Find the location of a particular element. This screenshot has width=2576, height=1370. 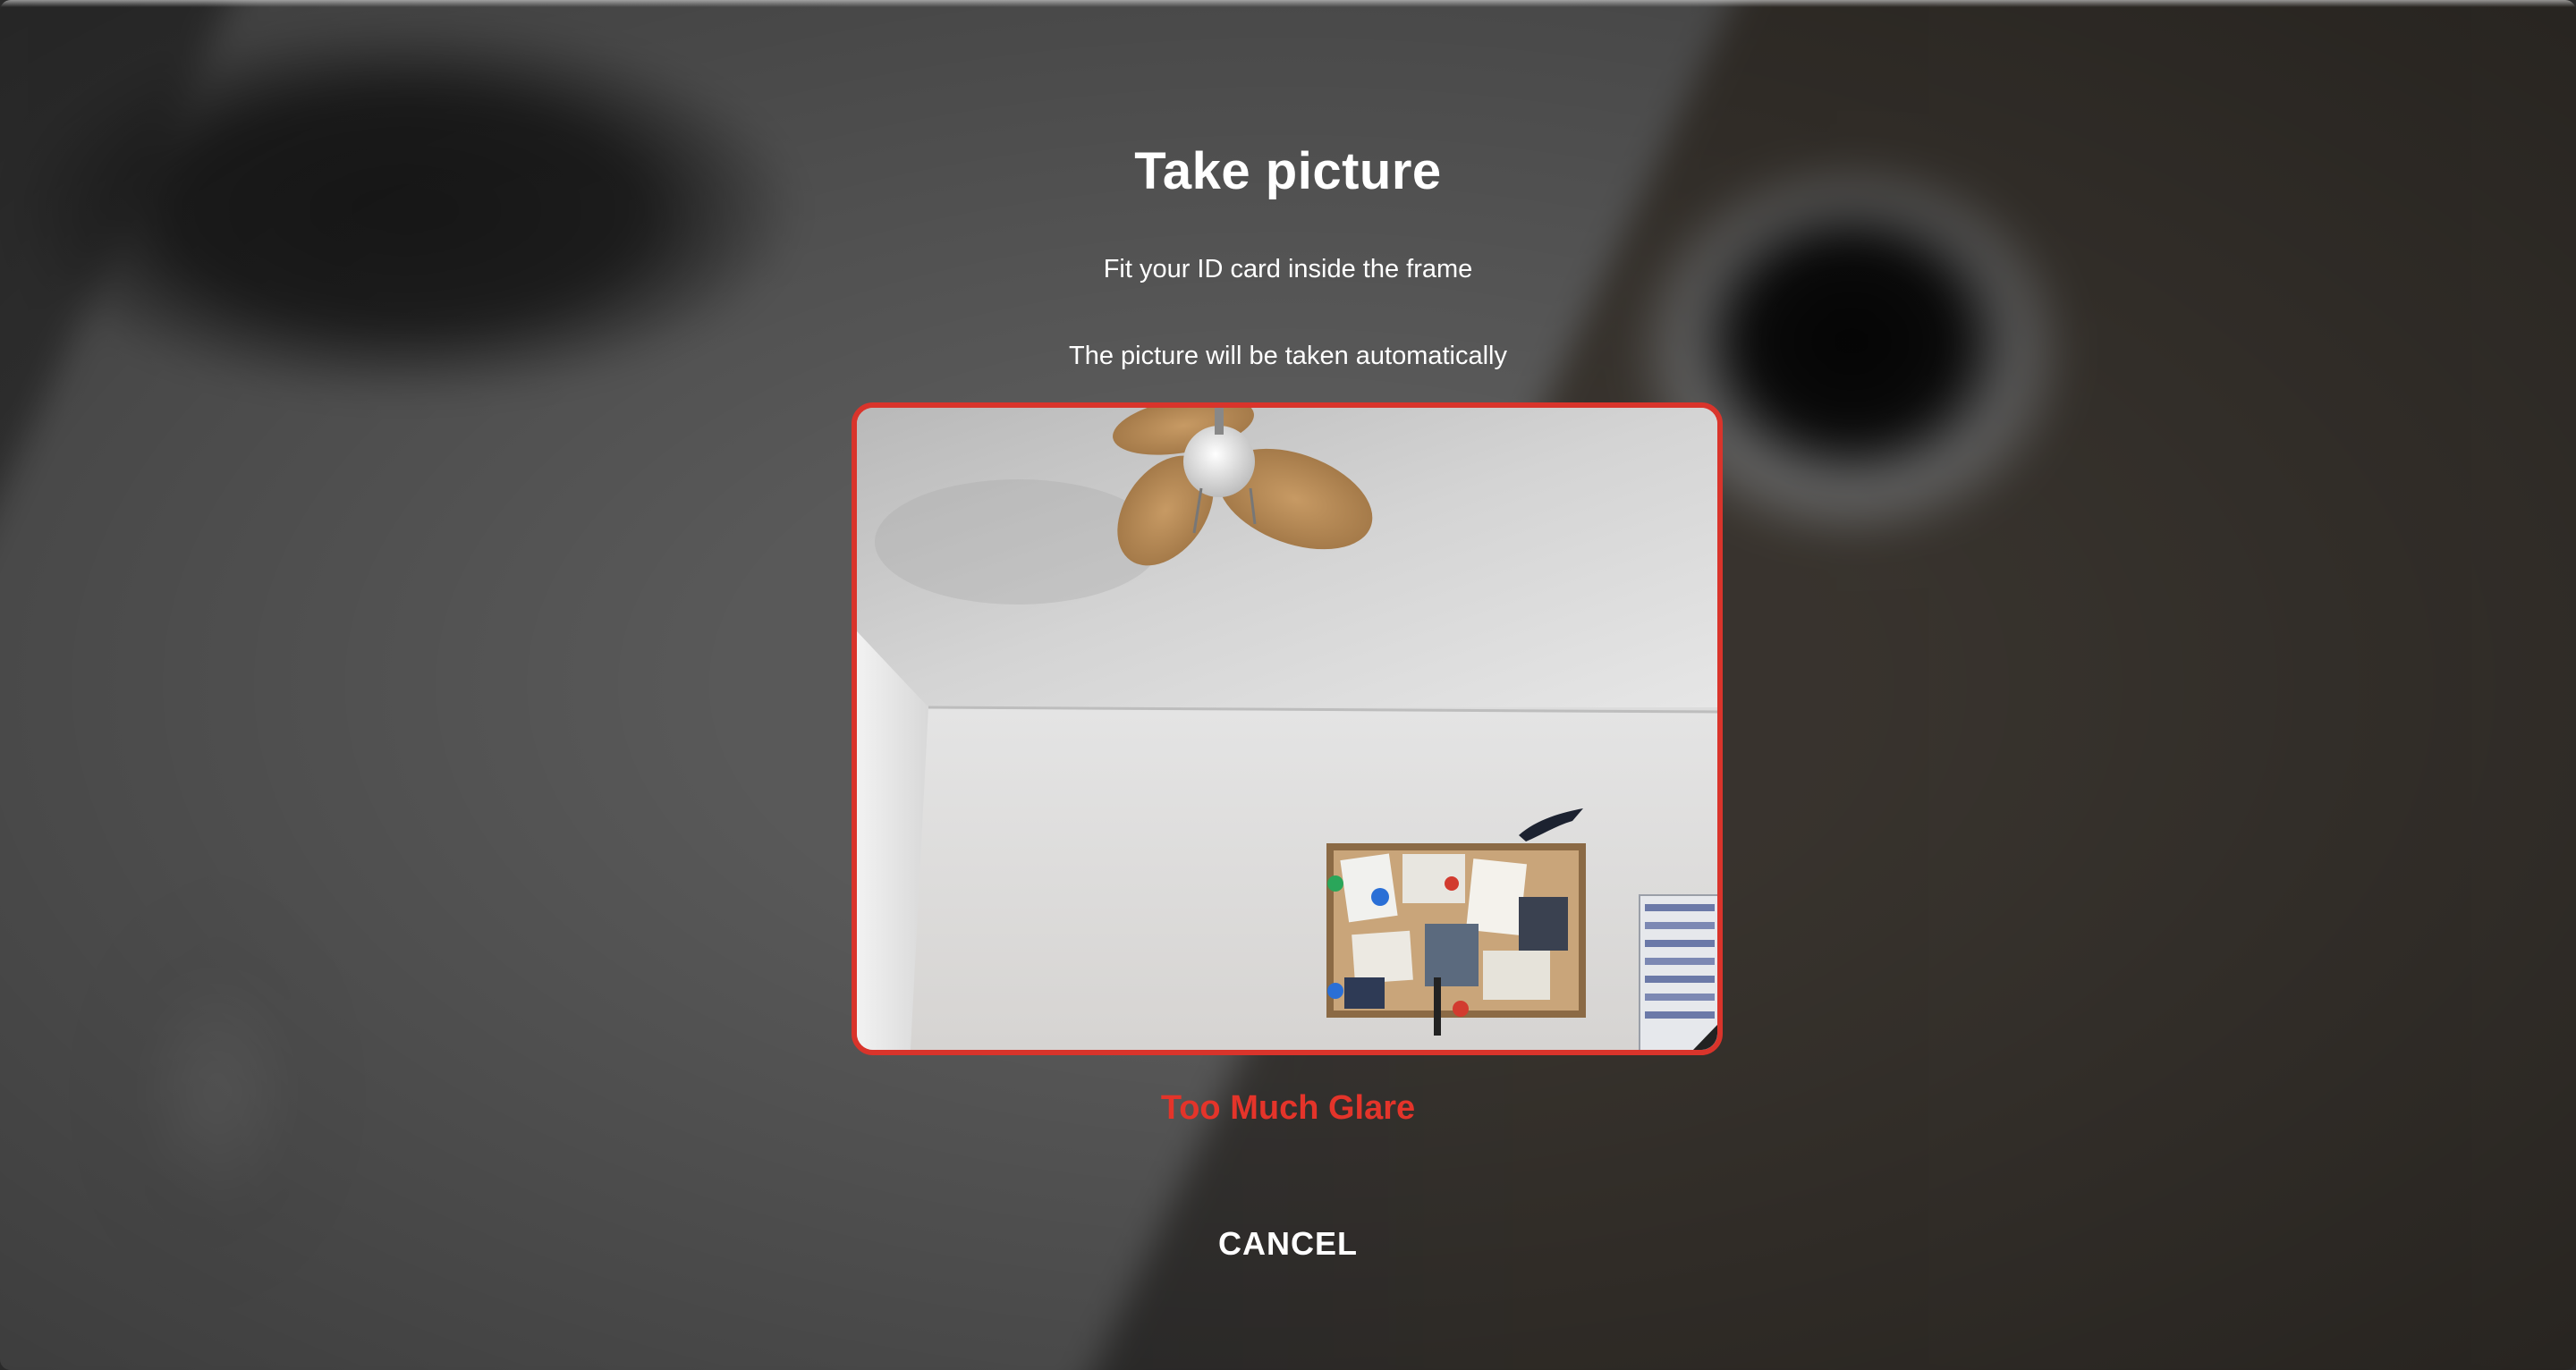

glare-warning: Too Much Glare is located at coordinates (1288, 1108).